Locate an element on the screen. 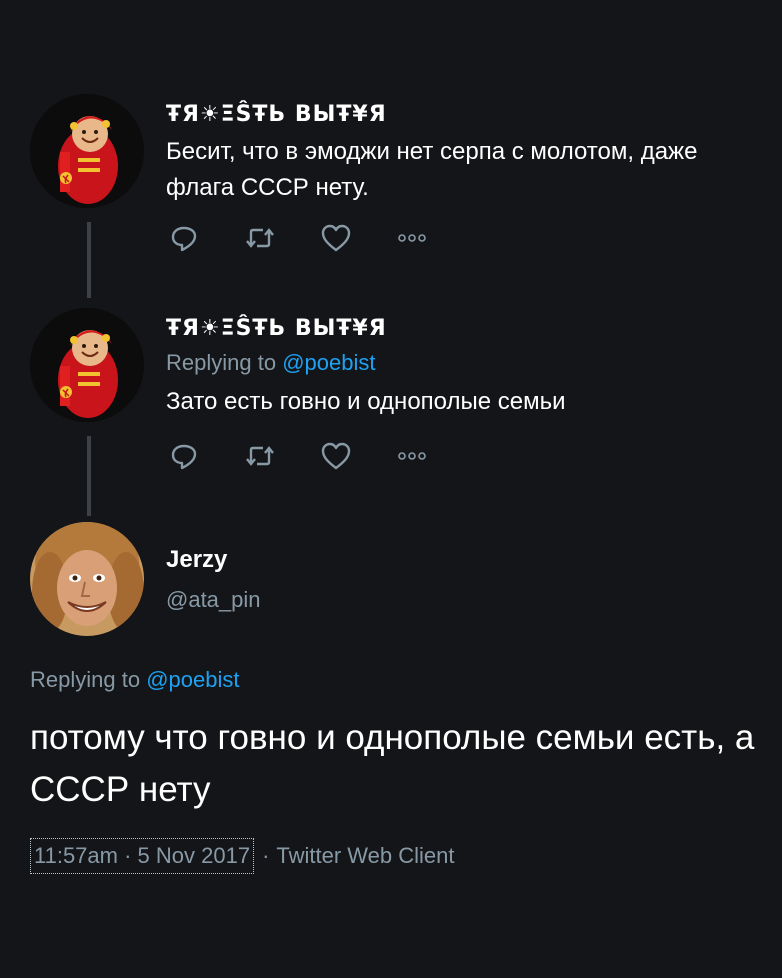  source-client: Twitter Web Client is located at coordinates (365, 855).